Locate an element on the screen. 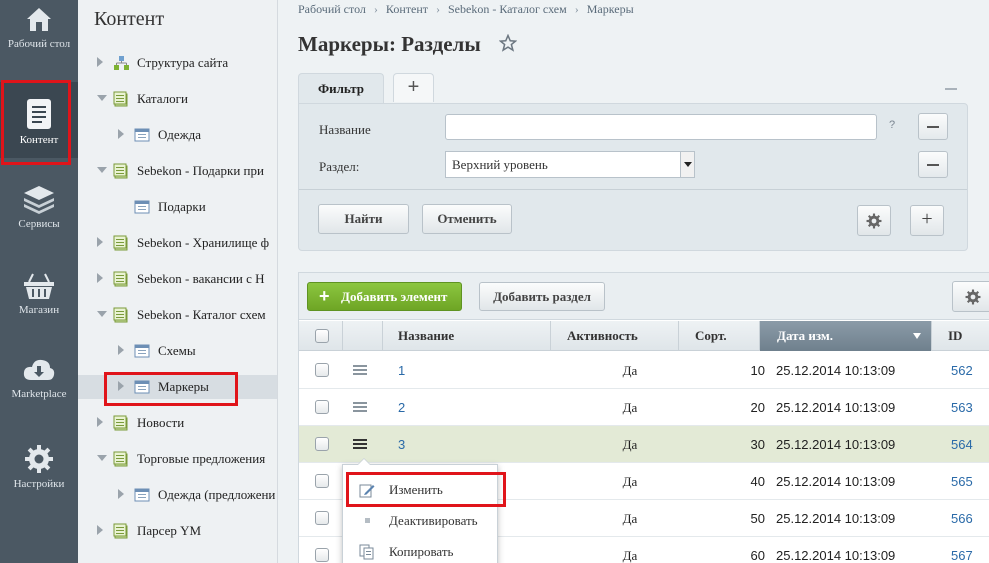  highlight-nav-content is located at coordinates (36, 122).